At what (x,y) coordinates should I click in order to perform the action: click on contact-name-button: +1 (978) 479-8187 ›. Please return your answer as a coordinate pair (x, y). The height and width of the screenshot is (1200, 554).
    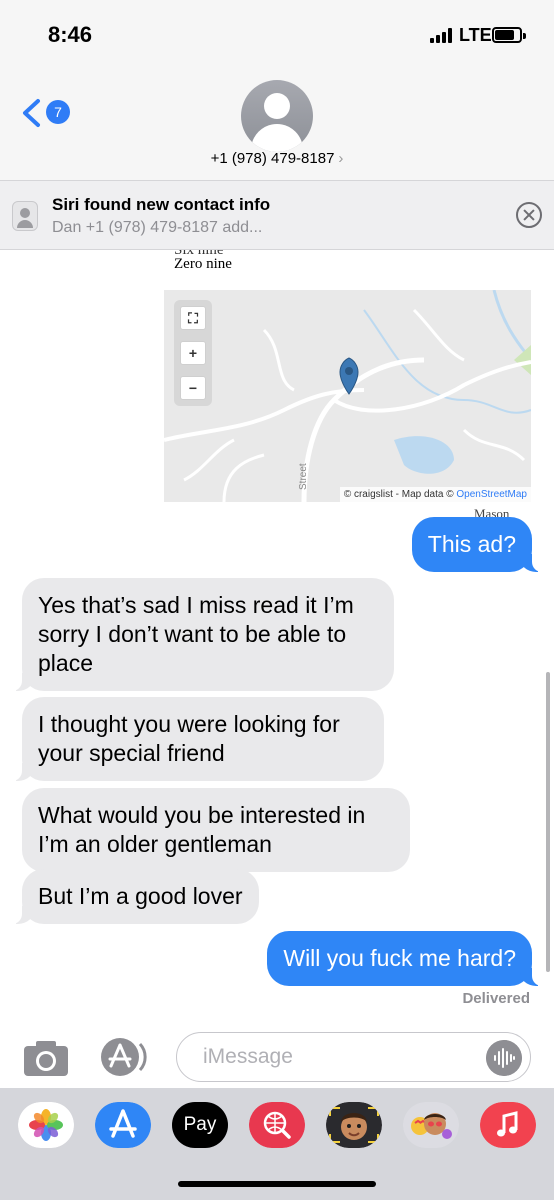
    Looking at the image, I should click on (277, 158).